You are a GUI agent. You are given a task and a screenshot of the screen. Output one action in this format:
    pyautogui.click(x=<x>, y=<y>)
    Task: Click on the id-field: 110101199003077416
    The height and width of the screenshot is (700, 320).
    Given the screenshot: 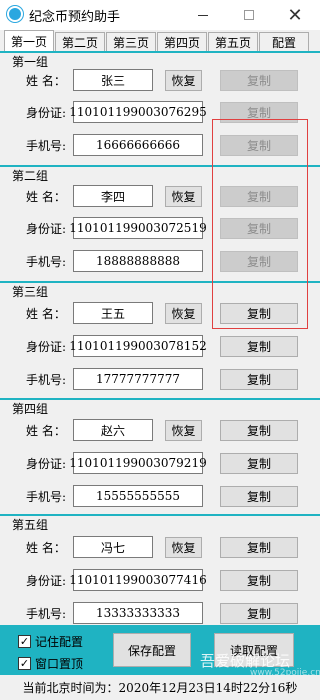 What is the action you would take?
    pyautogui.click(x=138, y=580)
    